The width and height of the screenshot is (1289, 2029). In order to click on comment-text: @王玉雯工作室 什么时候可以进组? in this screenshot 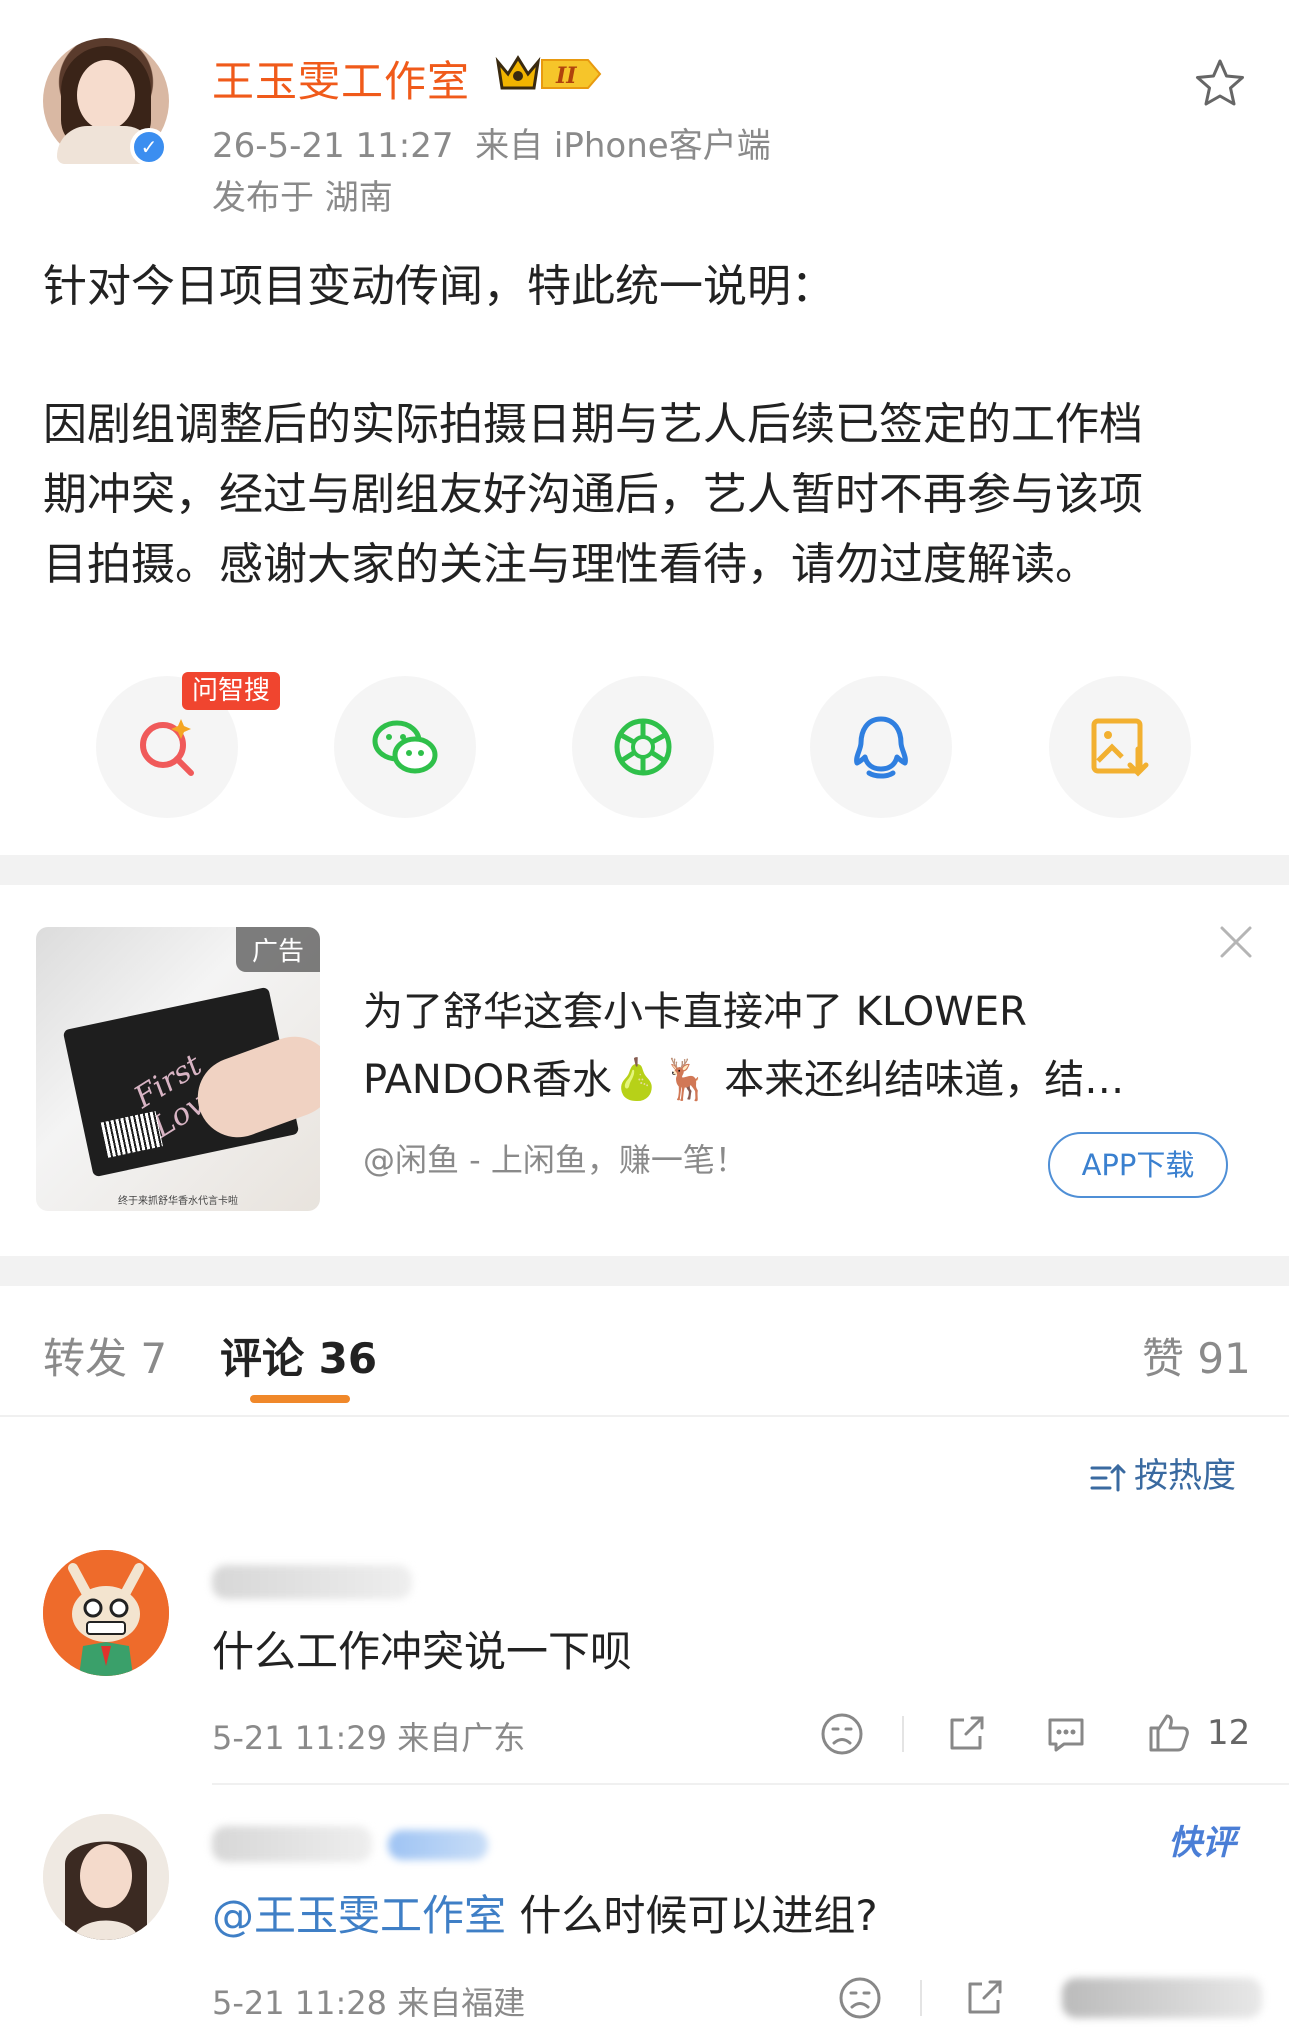, I will do `click(545, 1912)`.